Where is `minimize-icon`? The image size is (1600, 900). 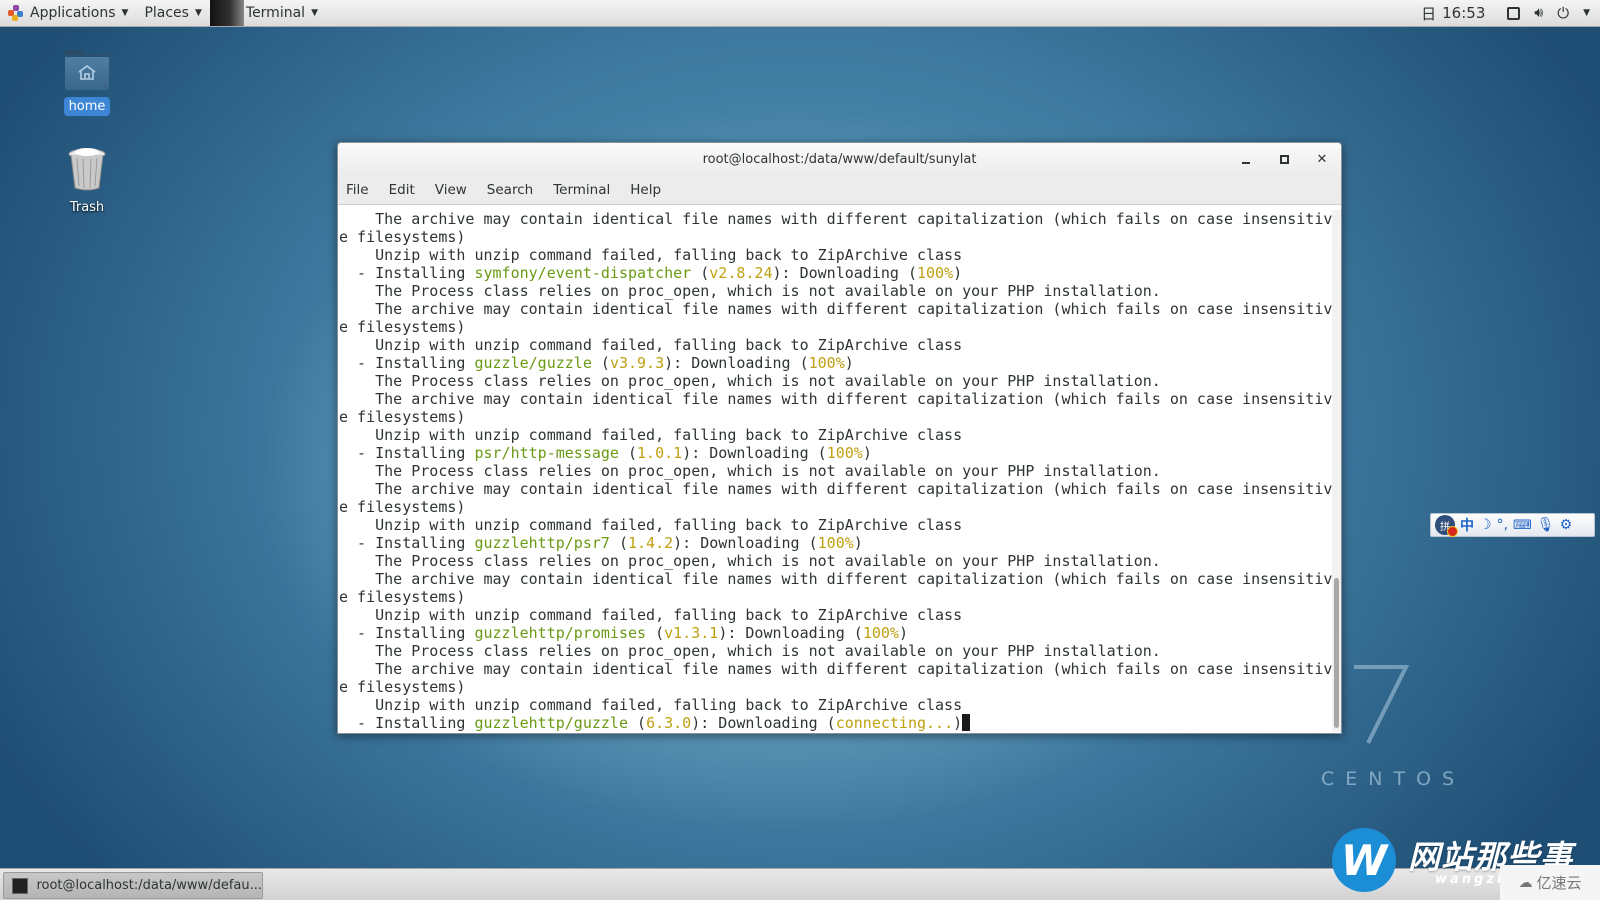
minimize-icon is located at coordinates (1246, 163).